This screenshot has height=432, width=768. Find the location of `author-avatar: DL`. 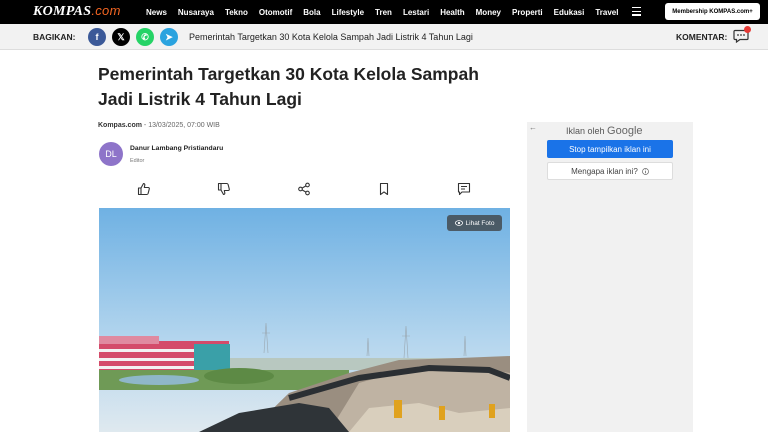

author-avatar: DL is located at coordinates (111, 154).